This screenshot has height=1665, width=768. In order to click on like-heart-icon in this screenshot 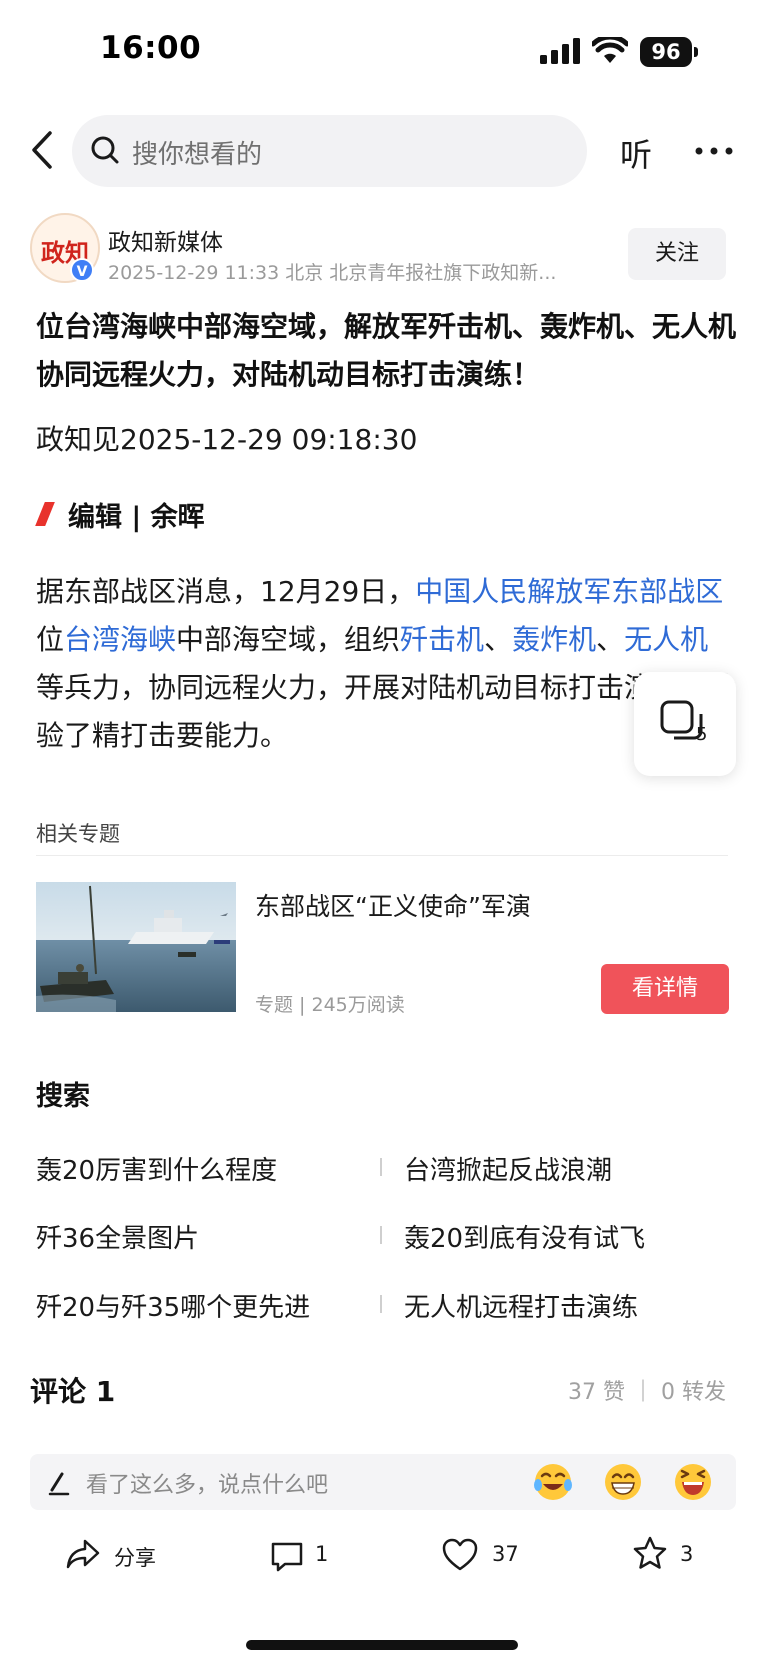, I will do `click(460, 1555)`.